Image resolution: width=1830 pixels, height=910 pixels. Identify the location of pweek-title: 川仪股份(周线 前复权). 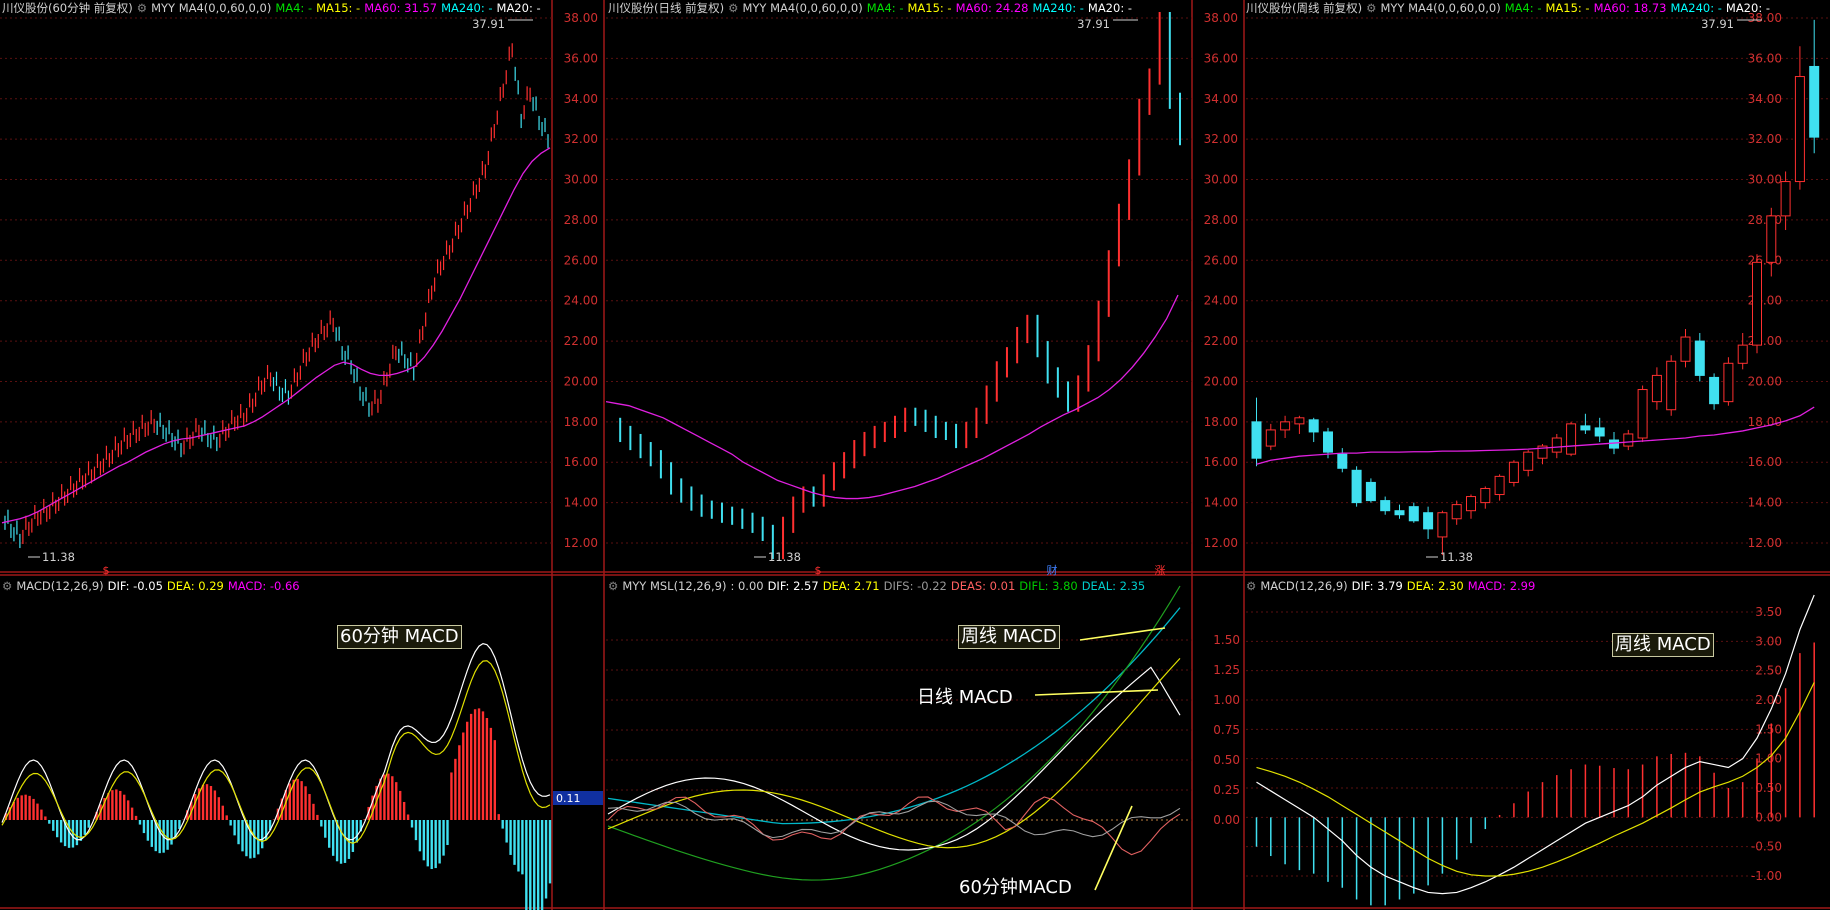
(1304, 8).